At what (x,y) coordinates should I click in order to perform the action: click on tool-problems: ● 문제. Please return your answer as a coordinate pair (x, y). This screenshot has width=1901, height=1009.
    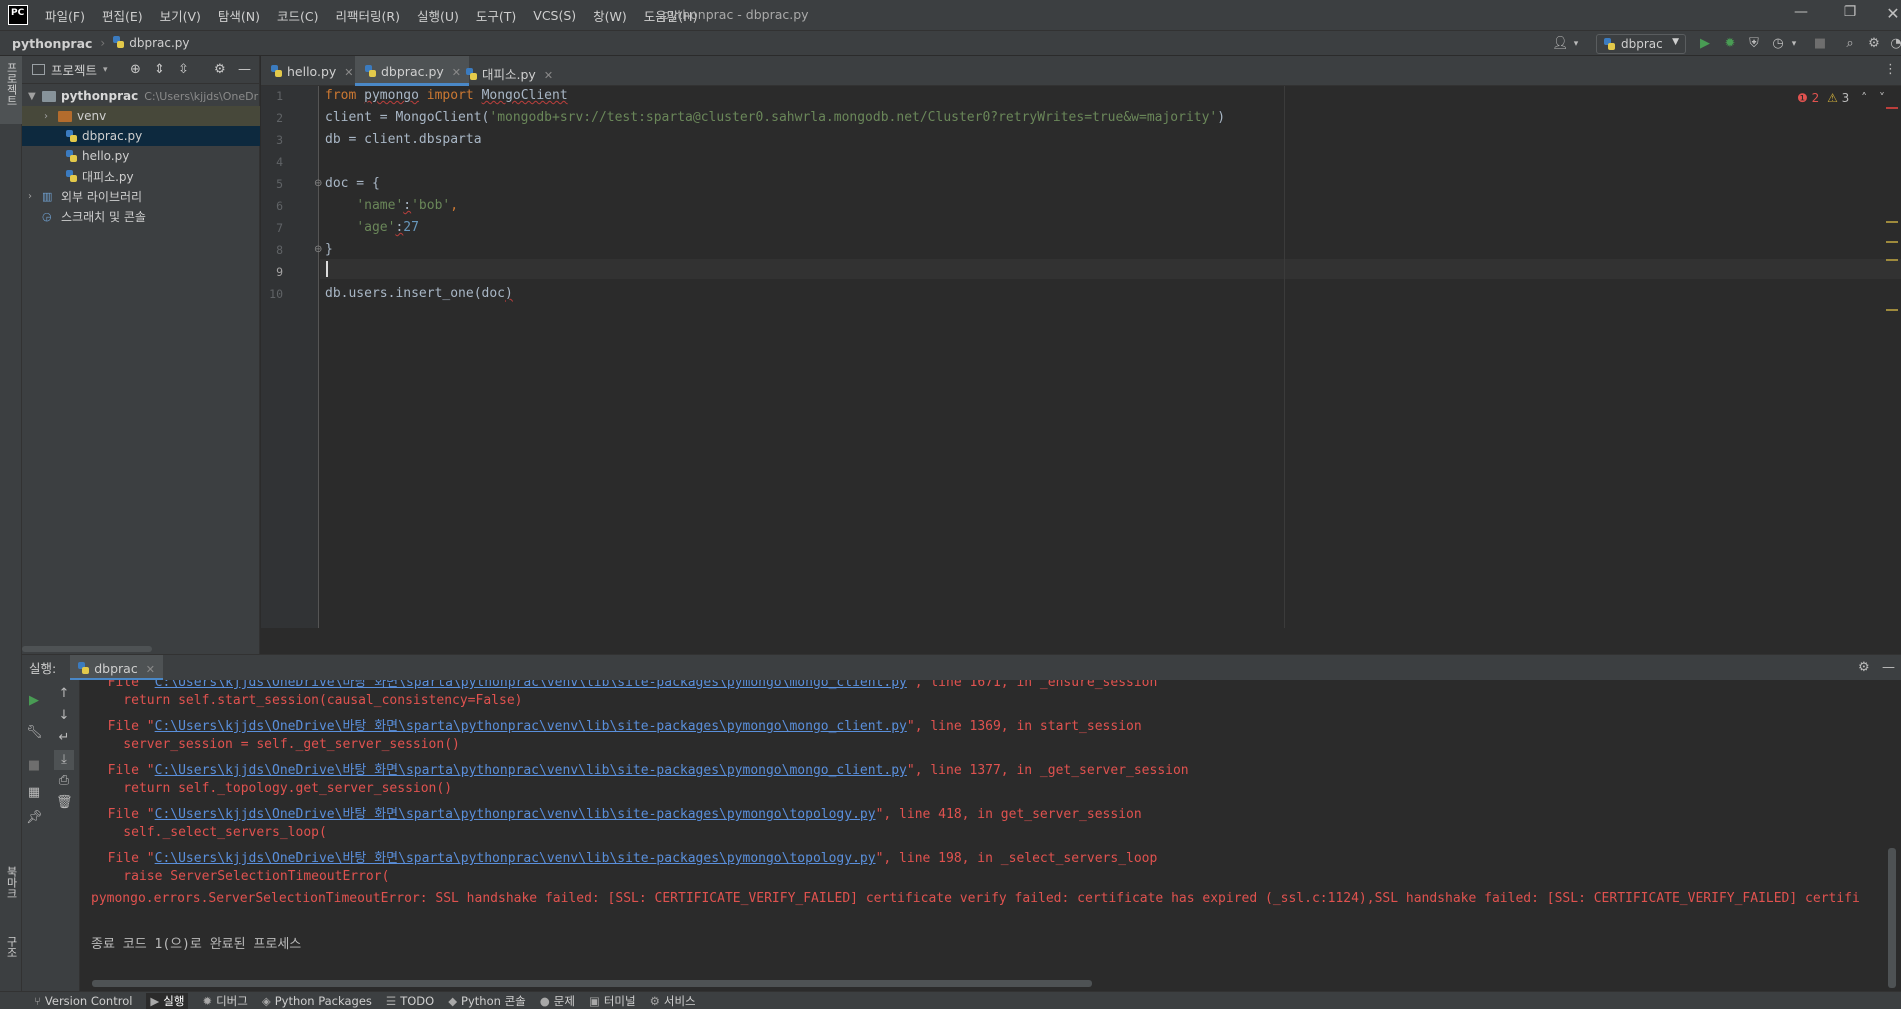
    Looking at the image, I should click on (557, 1001).